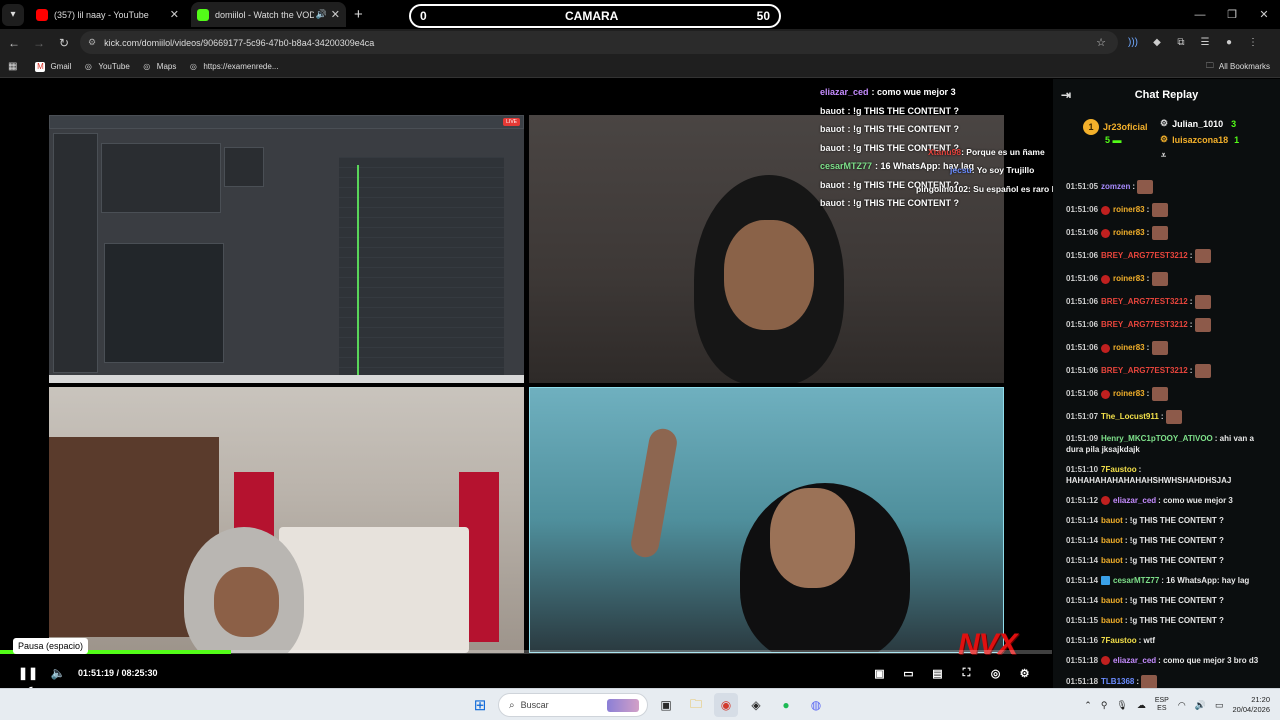 Image resolution: width=1280 pixels, height=720 pixels. Describe the element at coordinates (1115, 186) in the screenshot. I see `message-username: zomzen` at that location.